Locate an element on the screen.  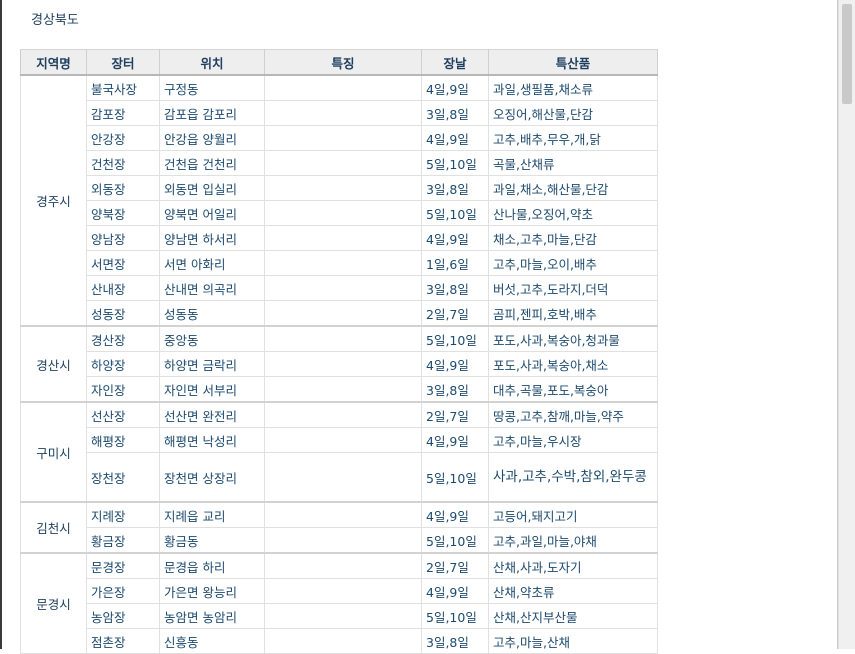
table-row: 해평장 해평면 낙성리 4일,9일 고추,마늘,우시장 is located at coordinates (339, 440).